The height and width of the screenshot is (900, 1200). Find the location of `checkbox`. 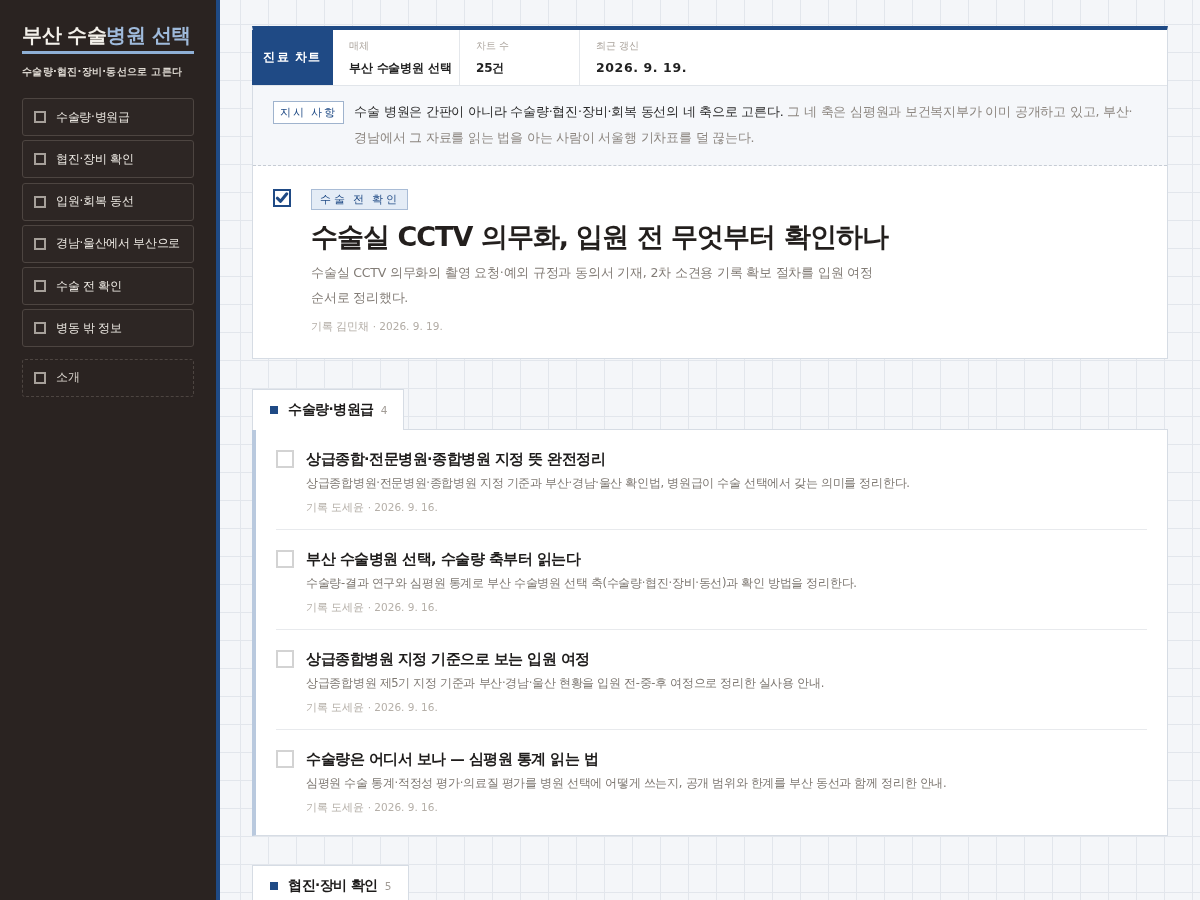

checkbox is located at coordinates (282, 198).